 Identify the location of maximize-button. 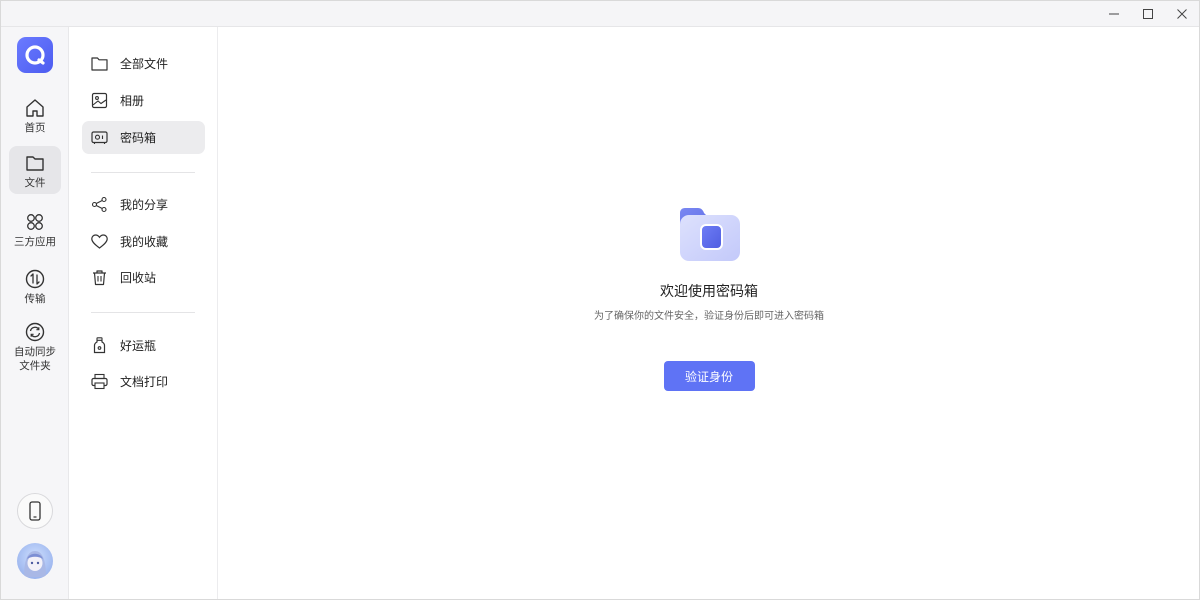
(1148, 14).